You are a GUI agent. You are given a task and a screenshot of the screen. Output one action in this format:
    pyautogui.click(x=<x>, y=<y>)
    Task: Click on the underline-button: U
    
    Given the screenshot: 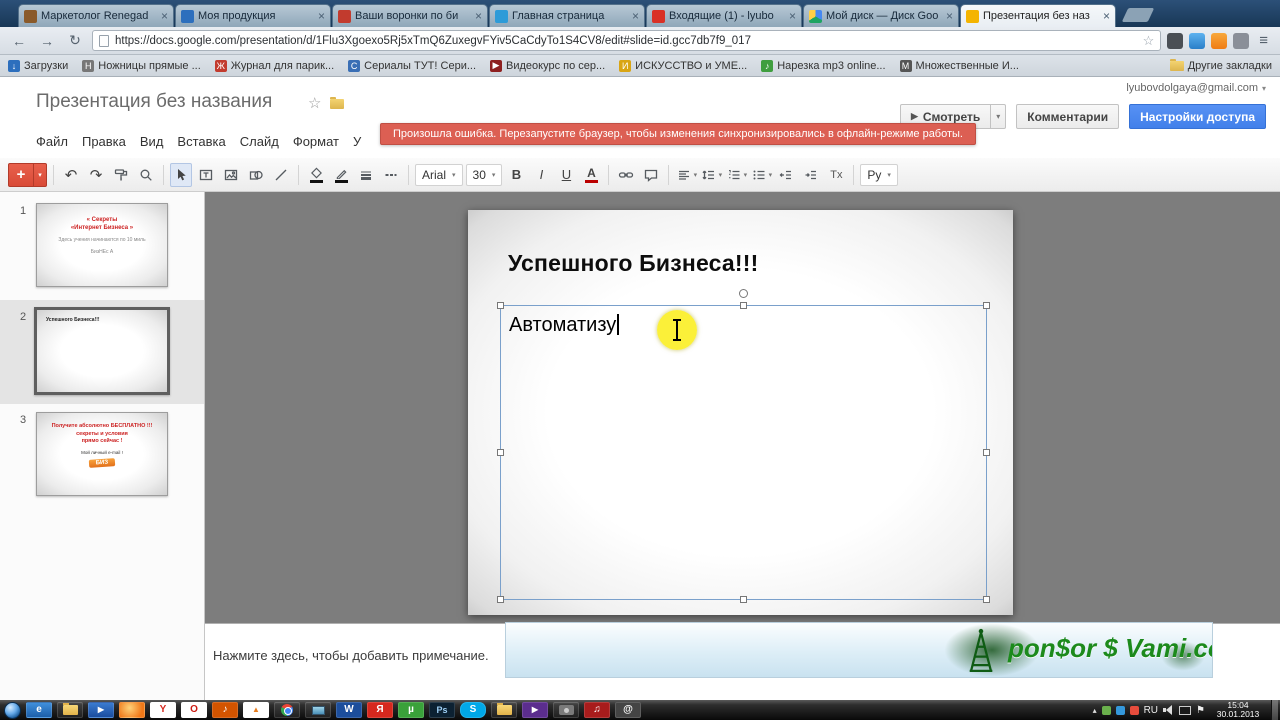 What is the action you would take?
    pyautogui.click(x=566, y=175)
    